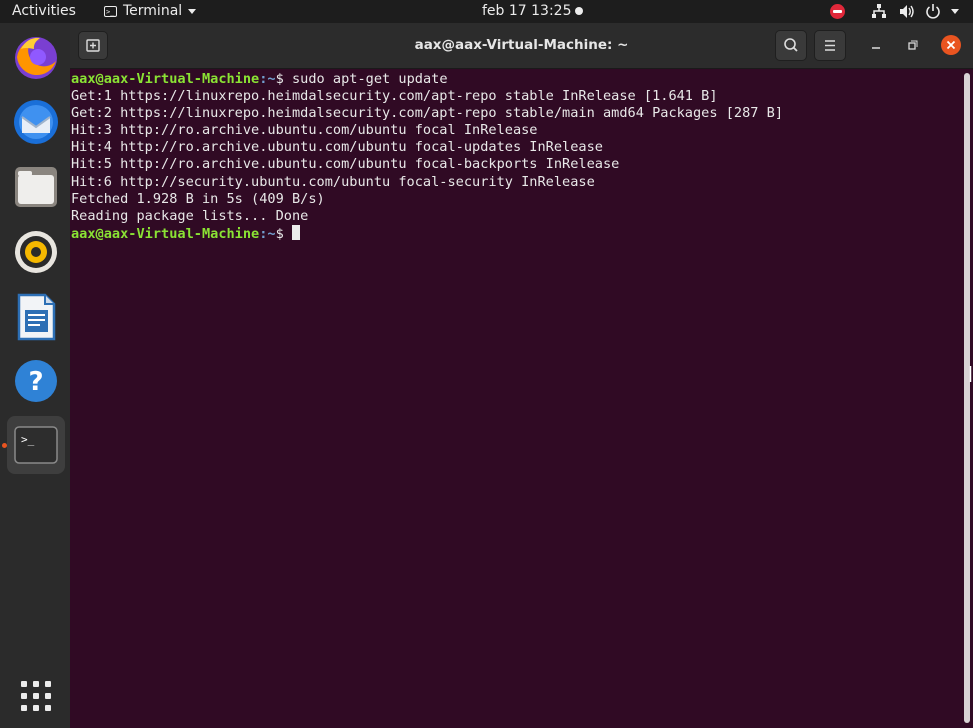 The width and height of the screenshot is (973, 728). I want to click on close-icon, so click(951, 45).